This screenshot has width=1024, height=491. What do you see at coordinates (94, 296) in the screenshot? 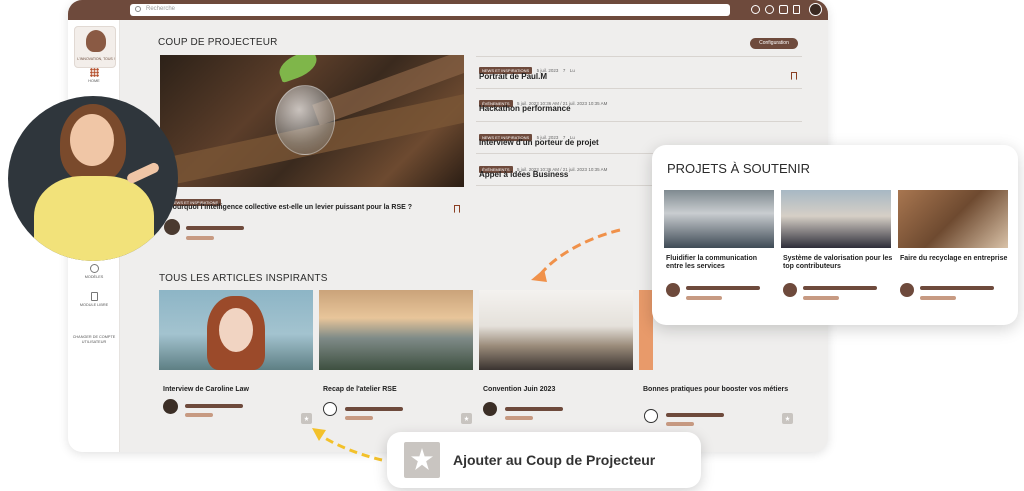
I see `document-icon` at bounding box center [94, 296].